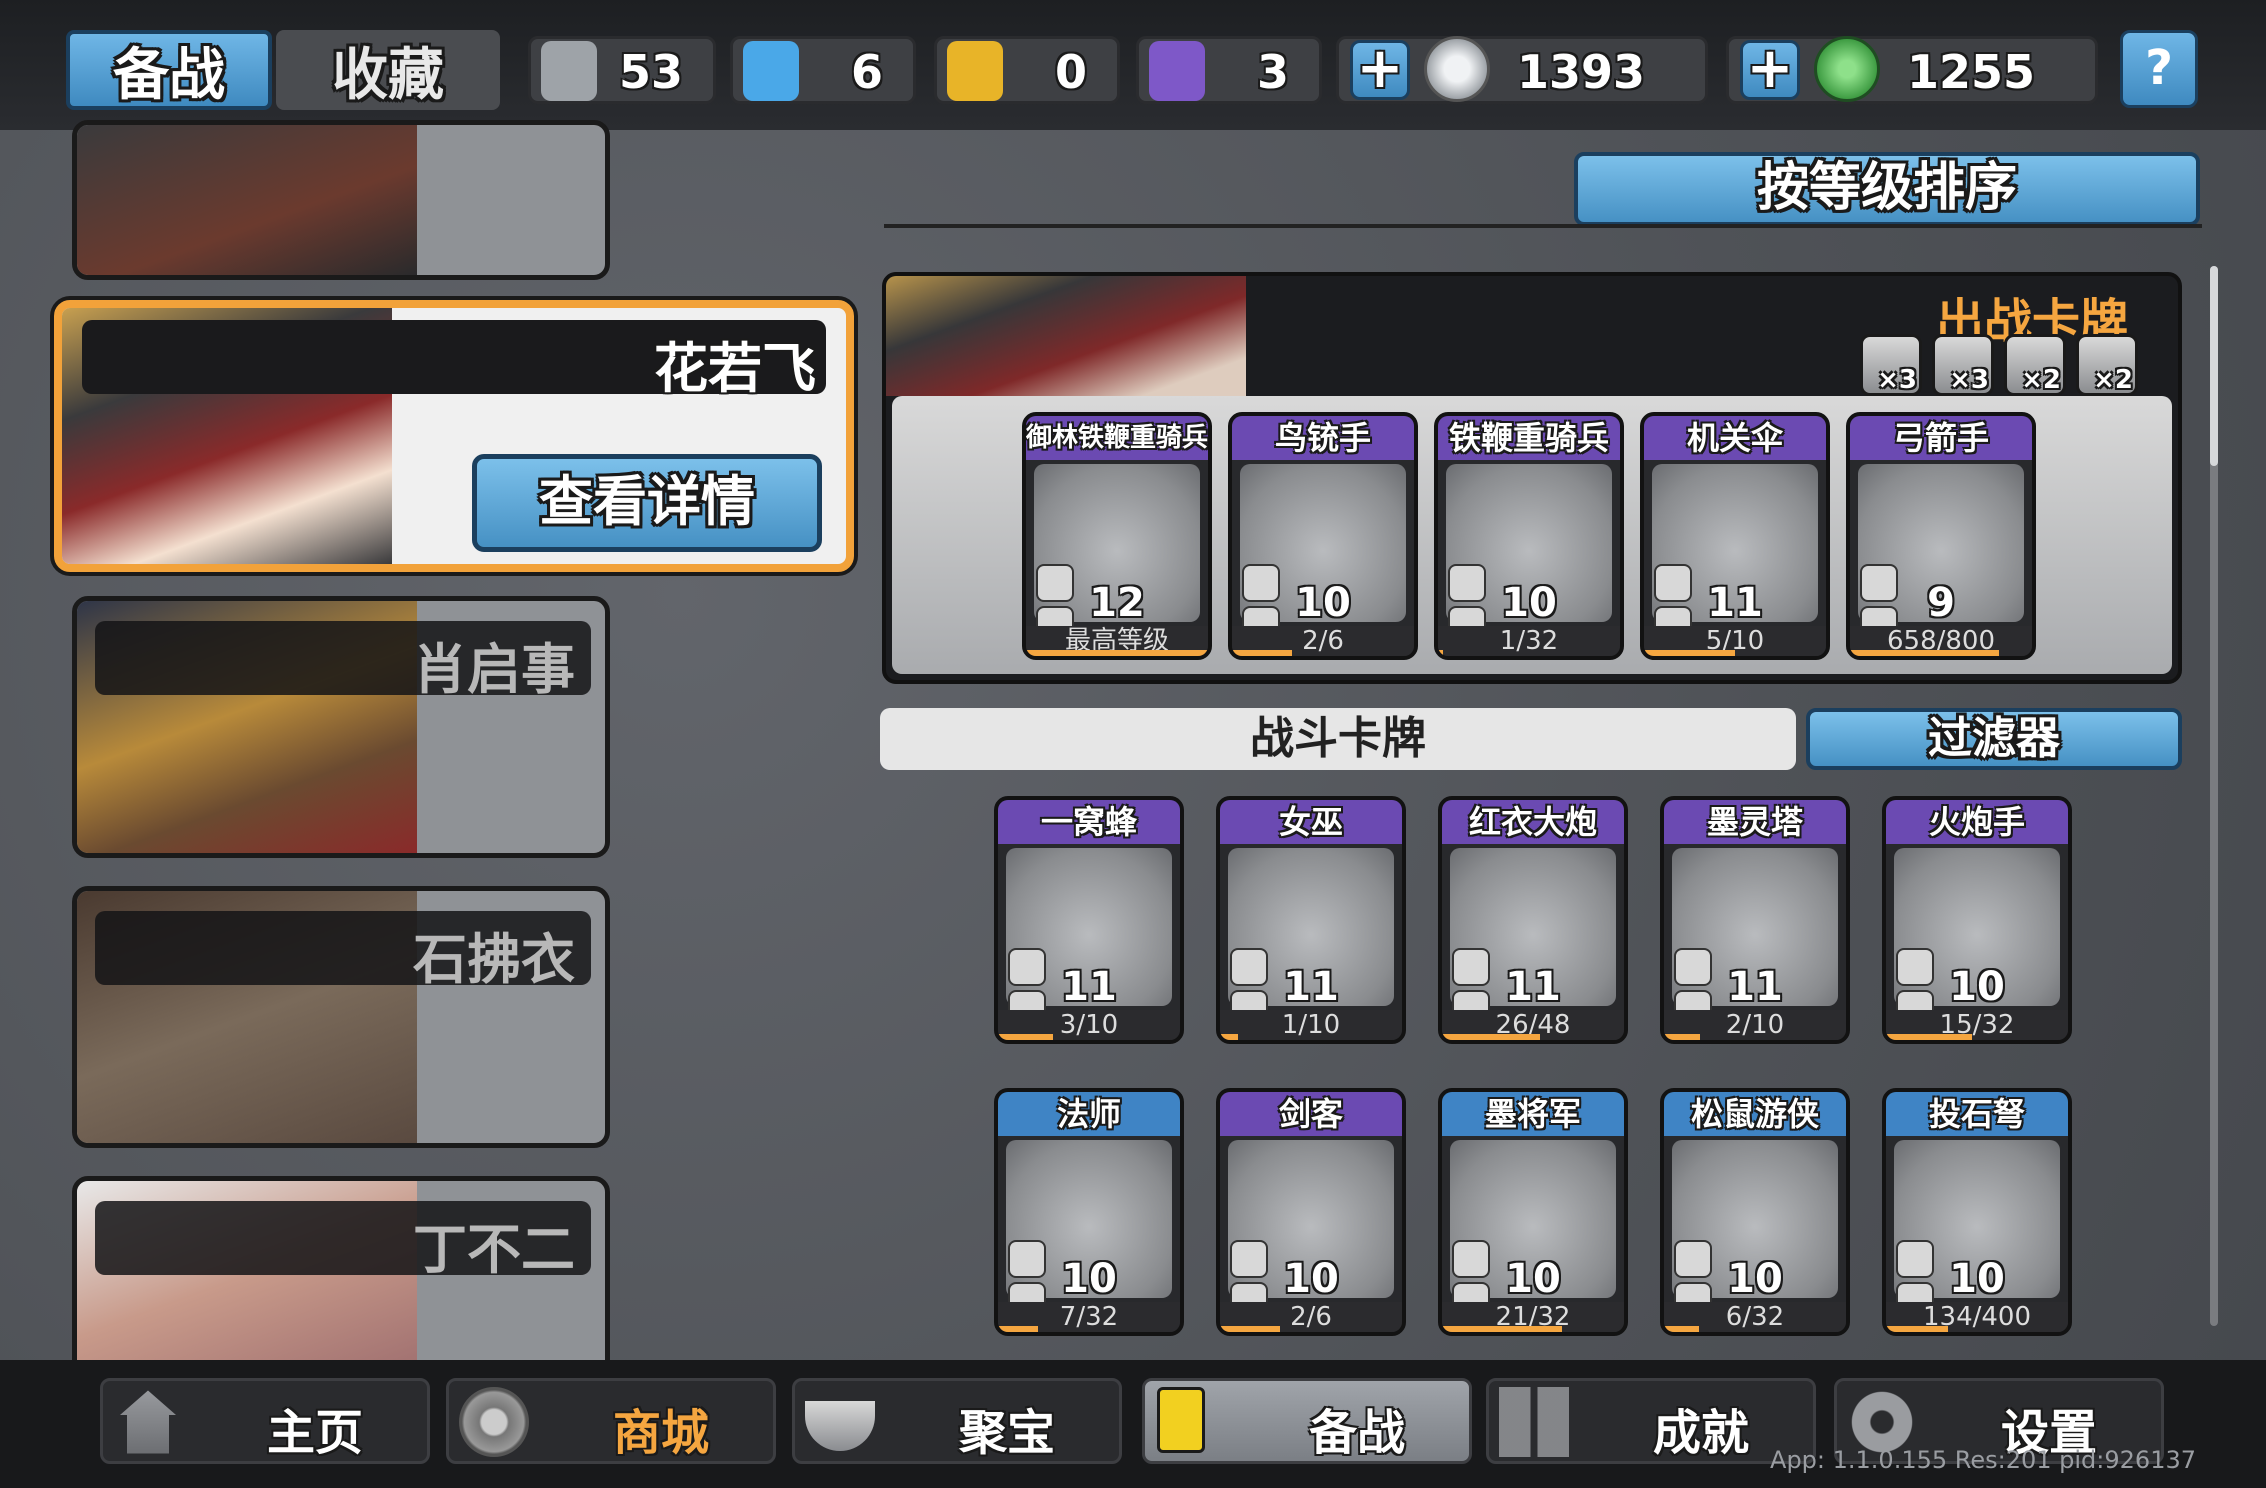 The image size is (2266, 1488). Describe the element at coordinates (265, 1421) in the screenshot. I see `nav-home: 主页` at that location.